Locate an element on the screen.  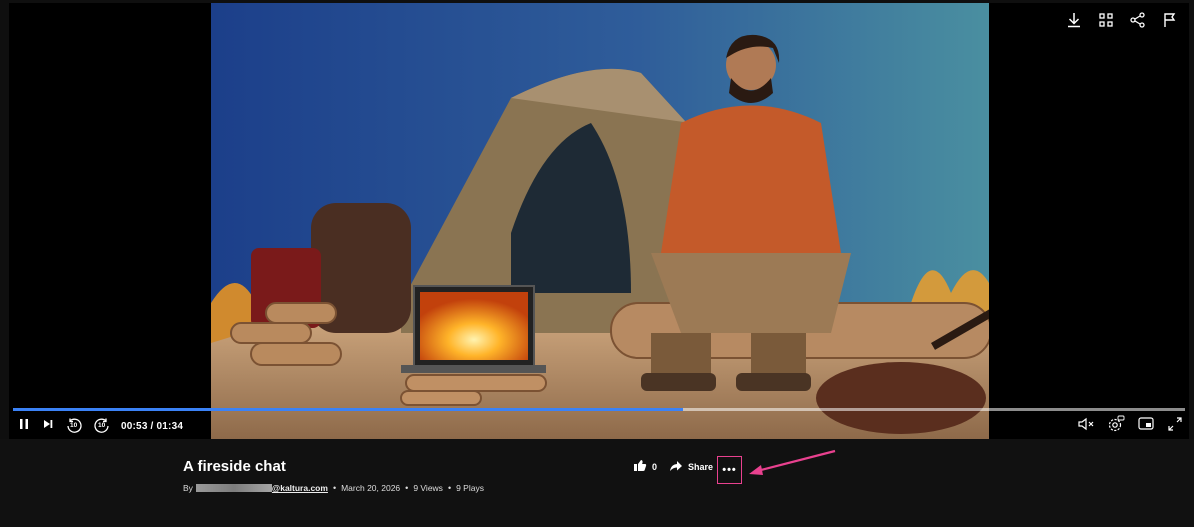
more-options-label: ••• is located at coordinates (729, 470).